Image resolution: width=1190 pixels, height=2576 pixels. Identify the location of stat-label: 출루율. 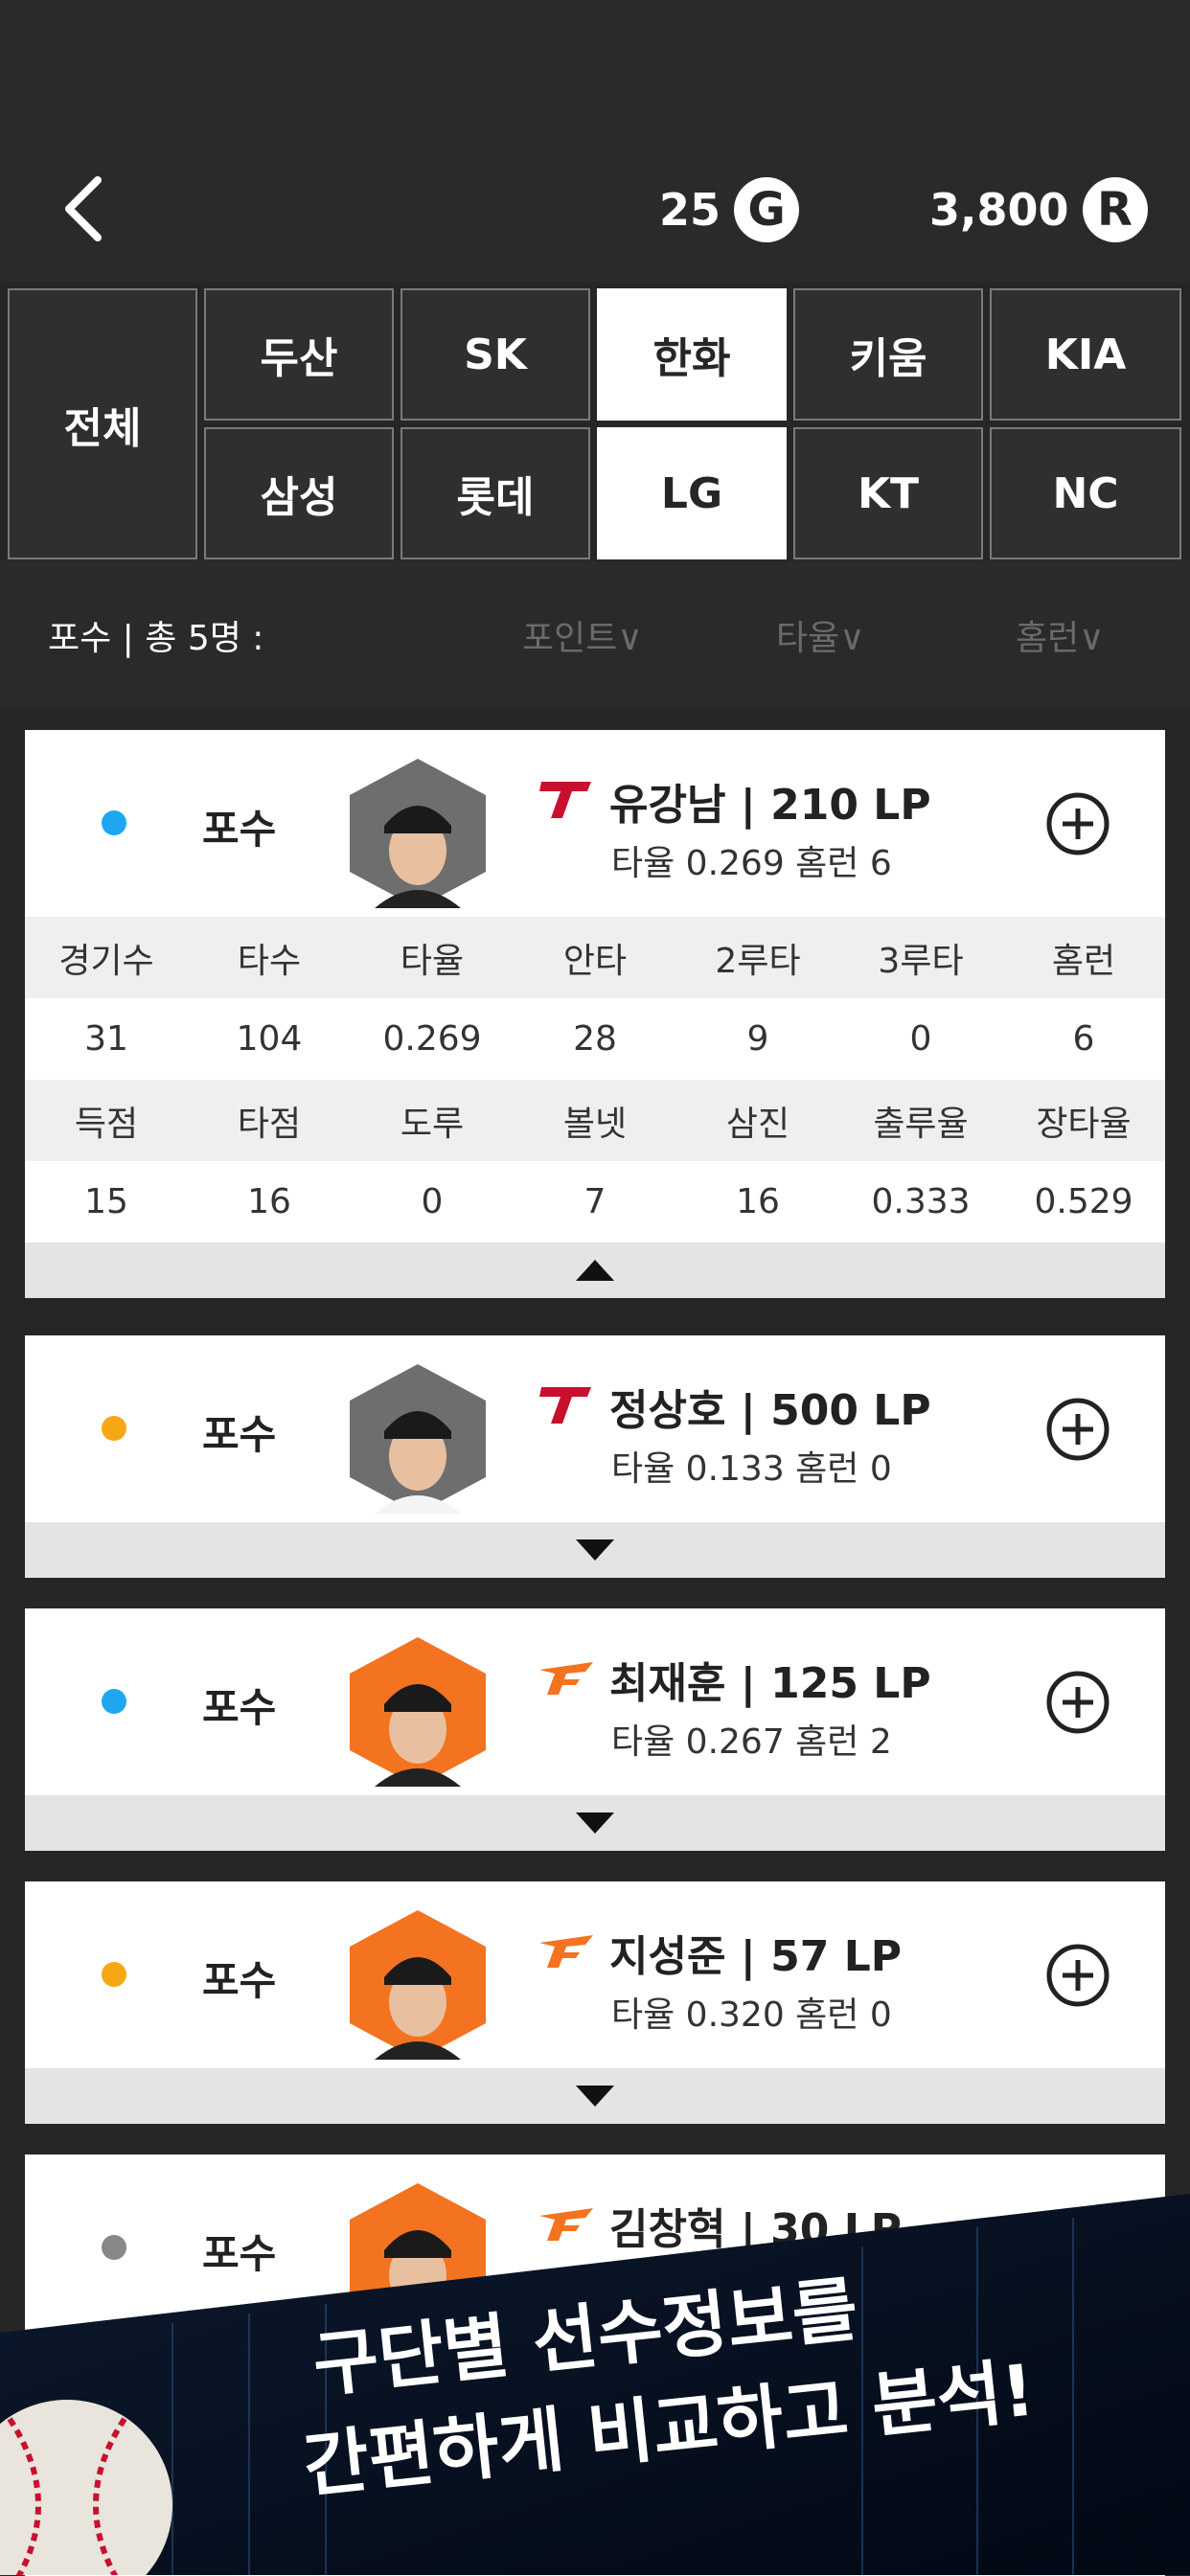
(921, 1124).